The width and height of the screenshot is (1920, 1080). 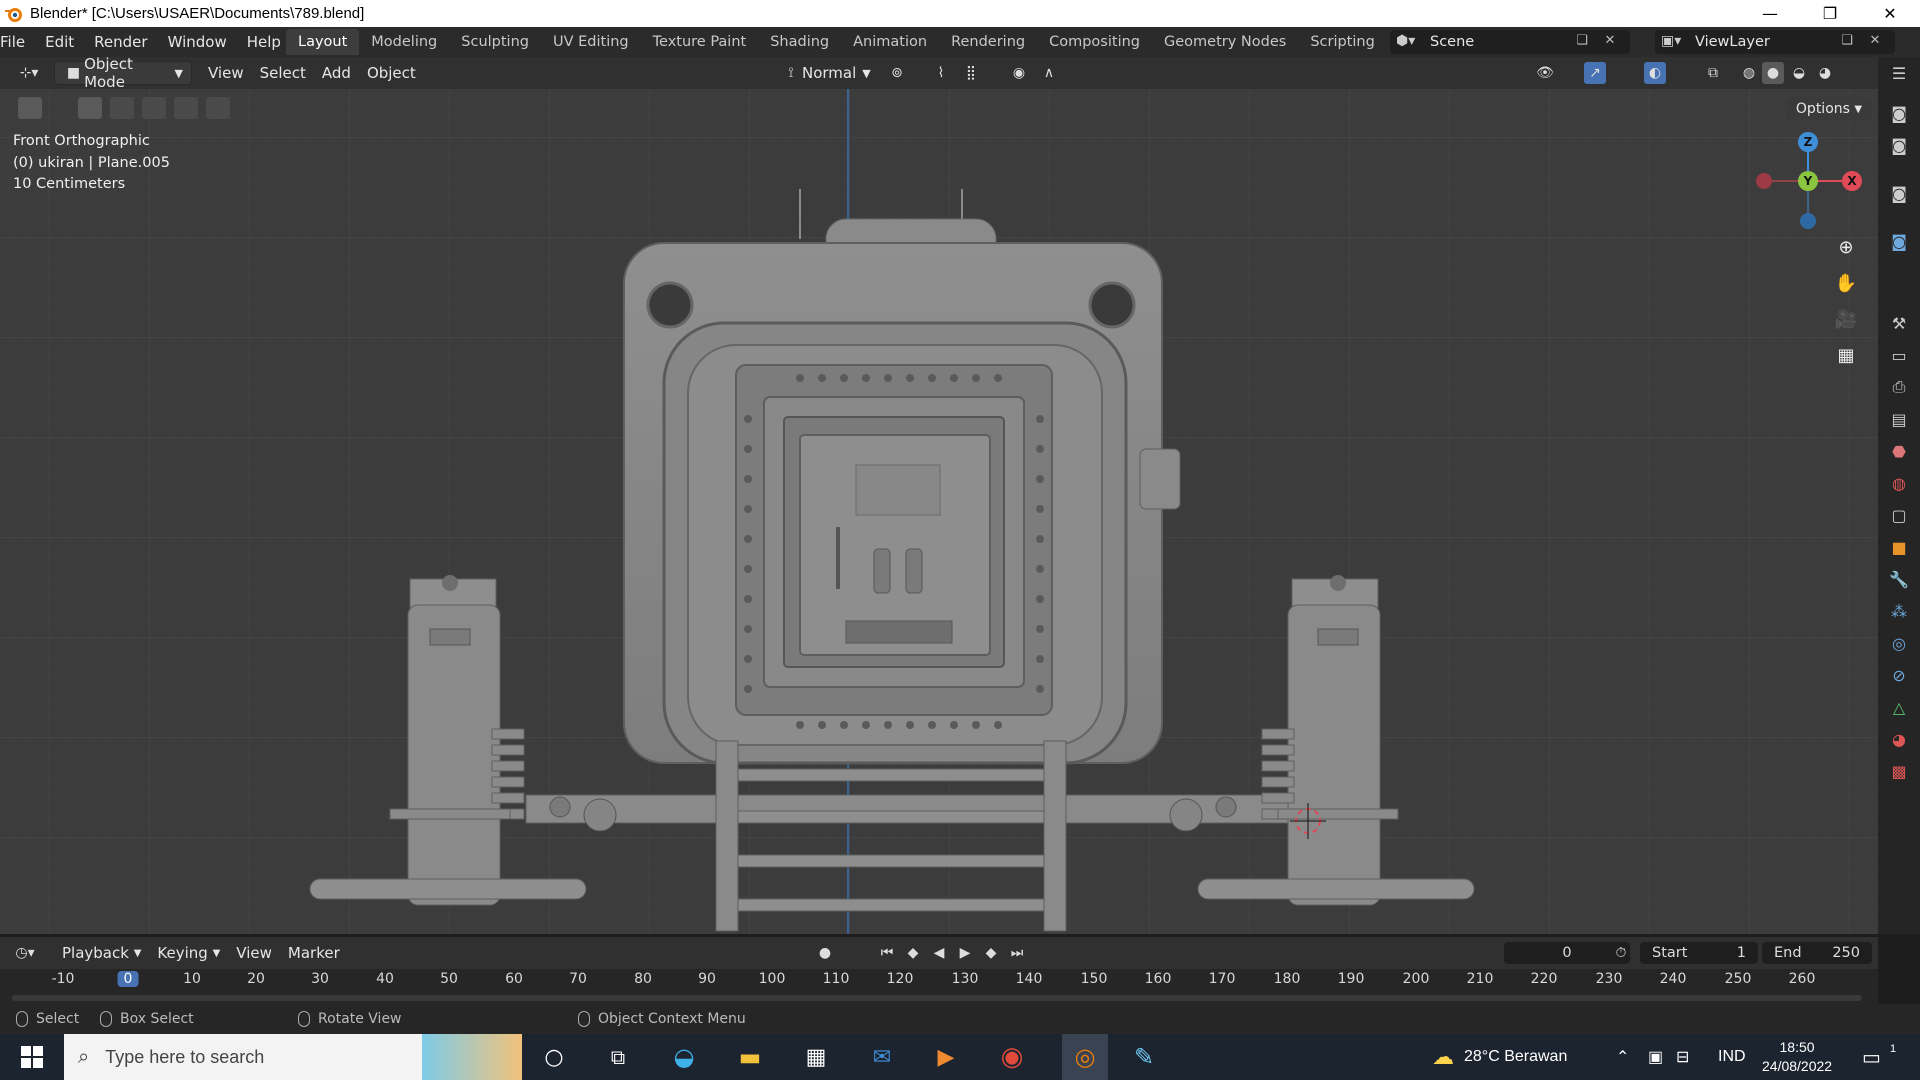 What do you see at coordinates (25, 953) in the screenshot?
I see `timeline-editor-icon: ◷▾` at bounding box center [25, 953].